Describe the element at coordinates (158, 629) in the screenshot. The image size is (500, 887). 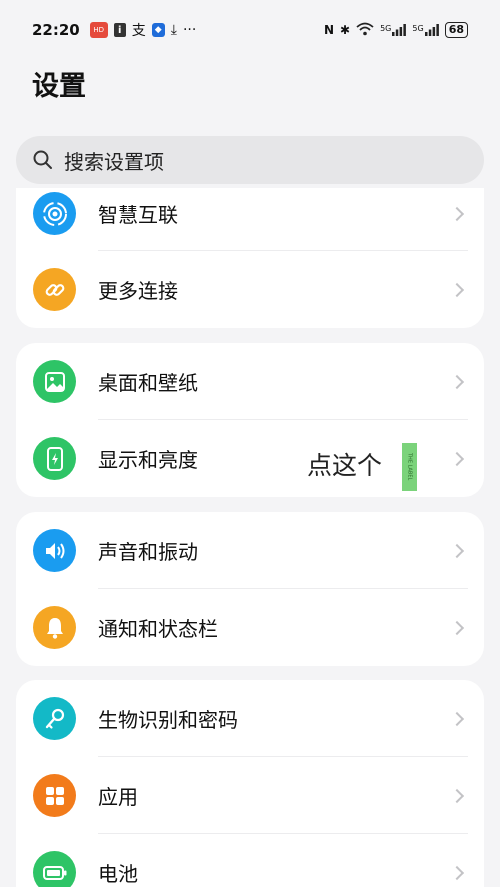
I see `settings-item-label: 通知和状态栏` at that location.